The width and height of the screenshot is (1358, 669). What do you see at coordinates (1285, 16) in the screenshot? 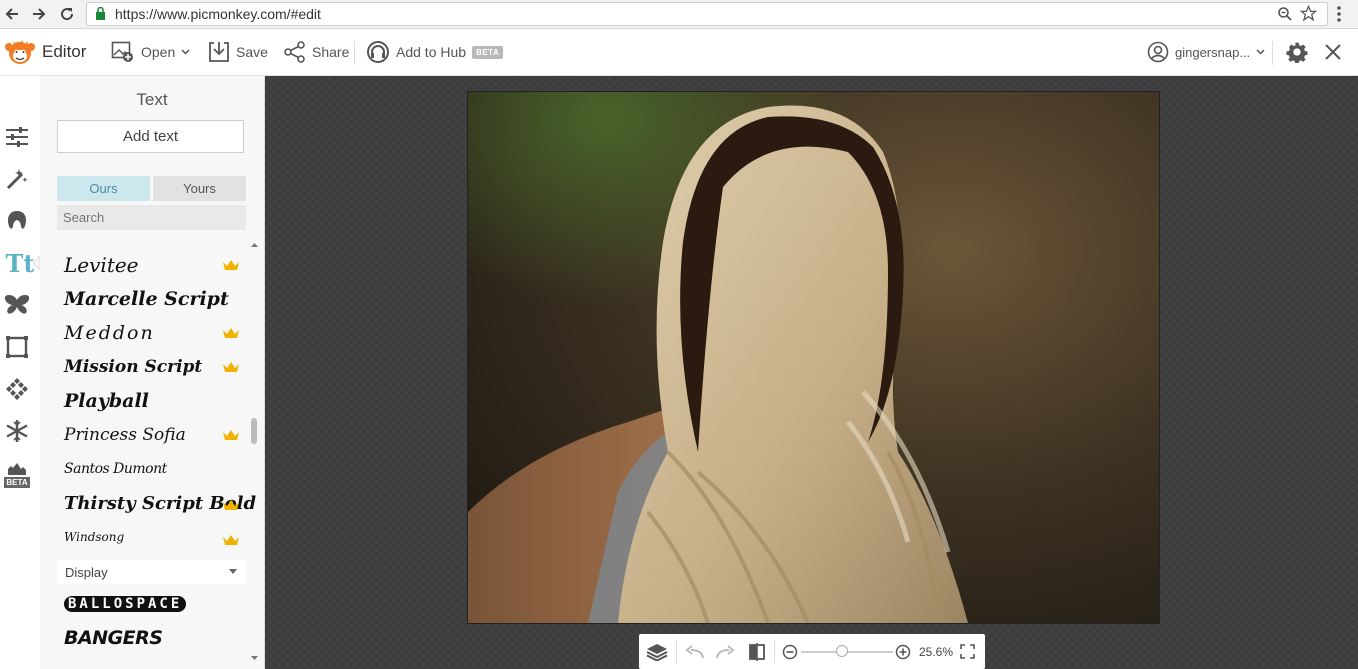
I see `zoom-icon` at bounding box center [1285, 16].